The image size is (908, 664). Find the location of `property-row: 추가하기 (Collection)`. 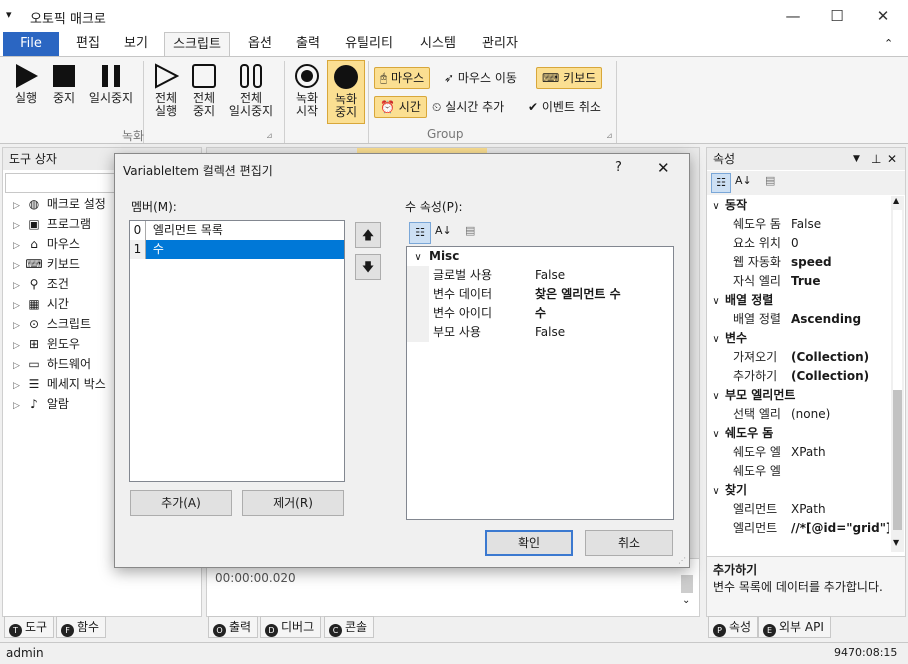

property-row: 추가하기 (Collection) is located at coordinates (797, 376).